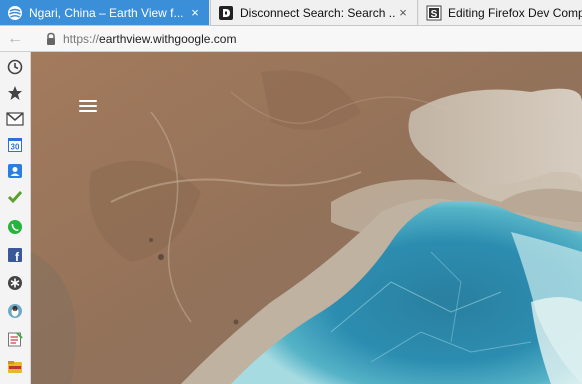 The width and height of the screenshot is (582, 384). Describe the element at coordinates (15, 119) in the screenshot. I see `gmail-icon` at that location.